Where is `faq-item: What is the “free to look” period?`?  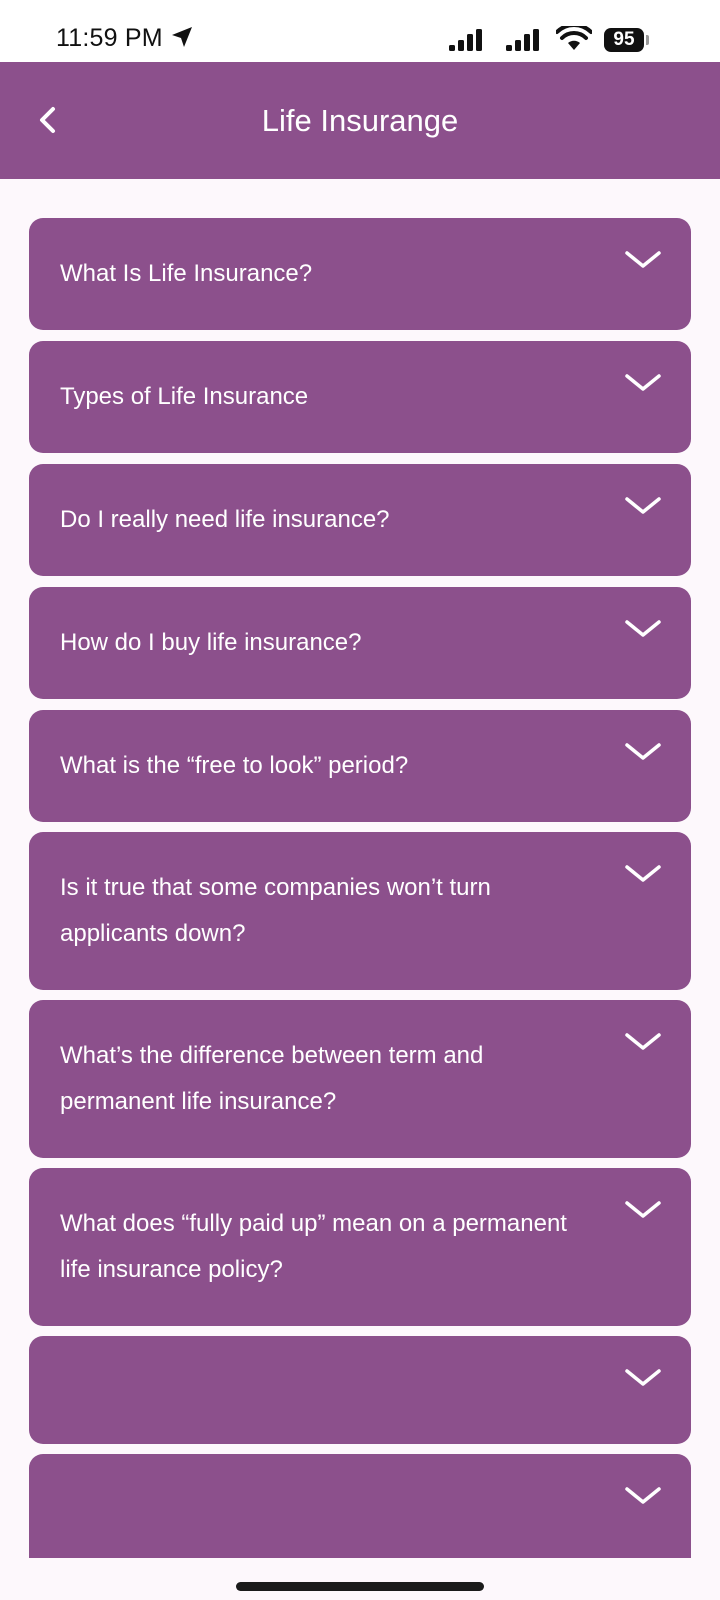 faq-item: What is the “free to look” period? is located at coordinates (360, 766).